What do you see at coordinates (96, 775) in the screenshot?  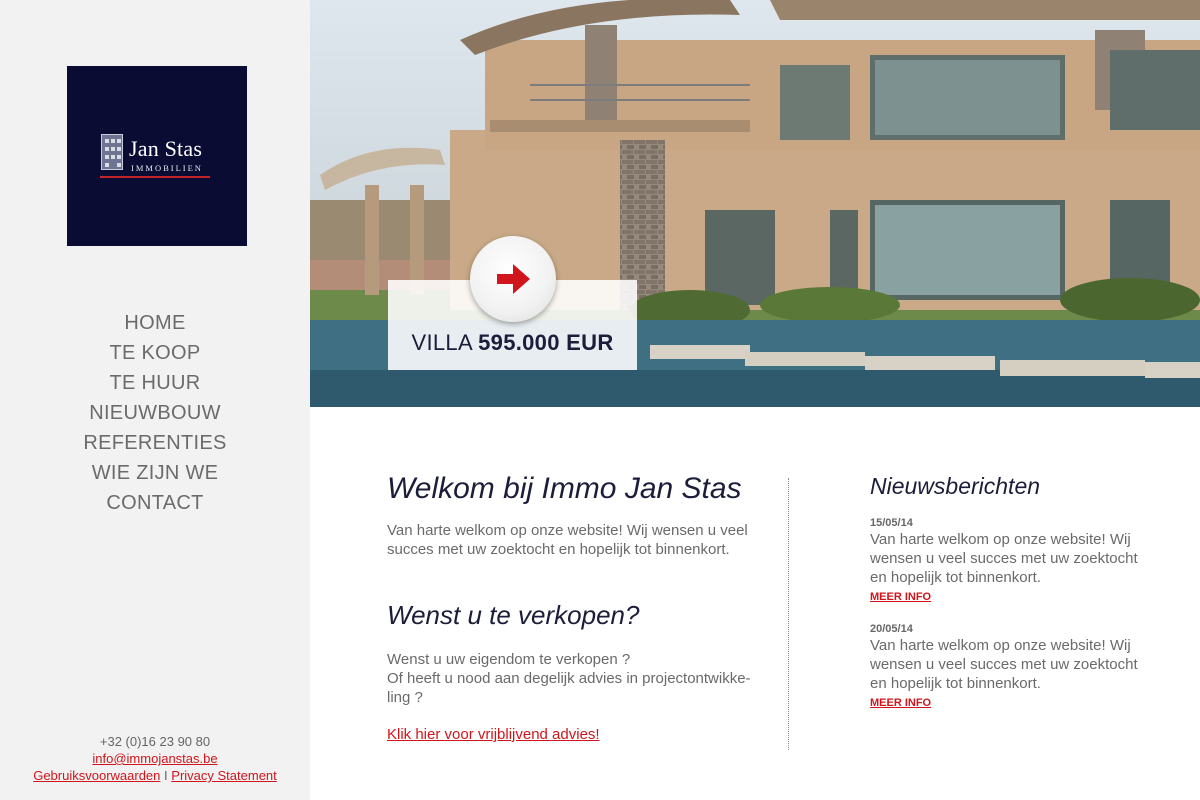 I see `terms-link: Gebruiksvoorwaarden` at bounding box center [96, 775].